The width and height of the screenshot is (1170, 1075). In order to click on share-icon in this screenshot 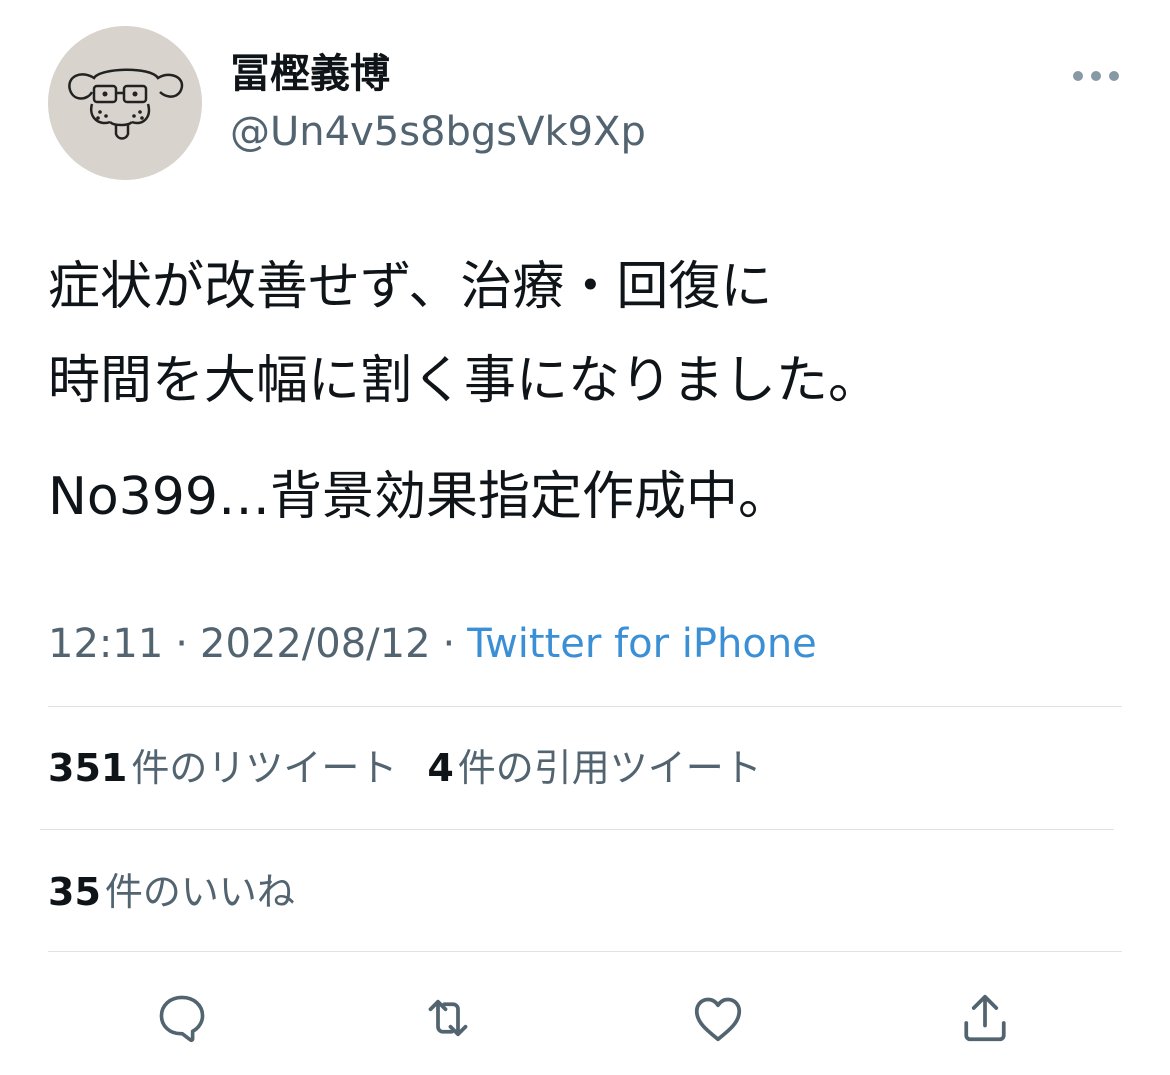, I will do `click(985, 1018)`.